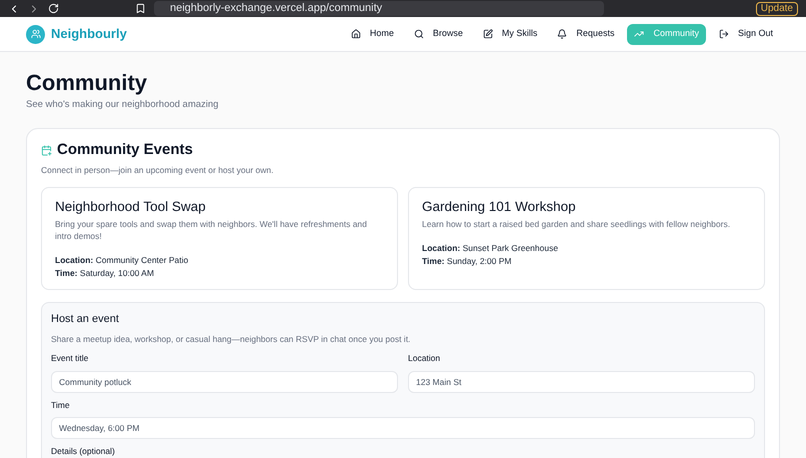  What do you see at coordinates (562, 34) in the screenshot?
I see `bell-icon` at bounding box center [562, 34].